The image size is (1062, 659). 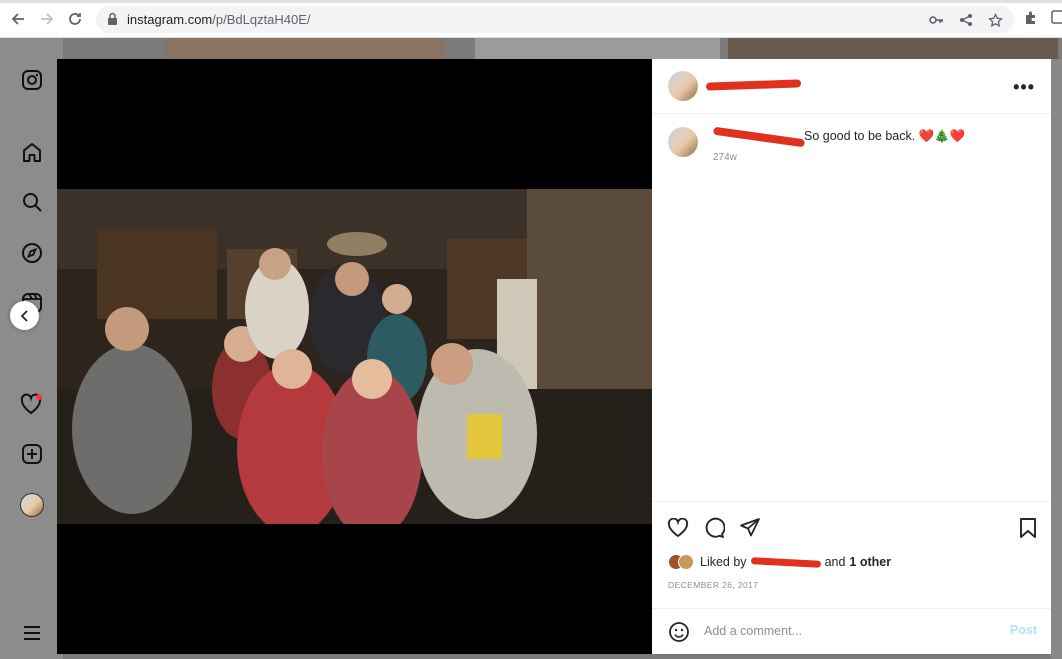 What do you see at coordinates (1031, 20) in the screenshot?
I see `extensions-icon` at bounding box center [1031, 20].